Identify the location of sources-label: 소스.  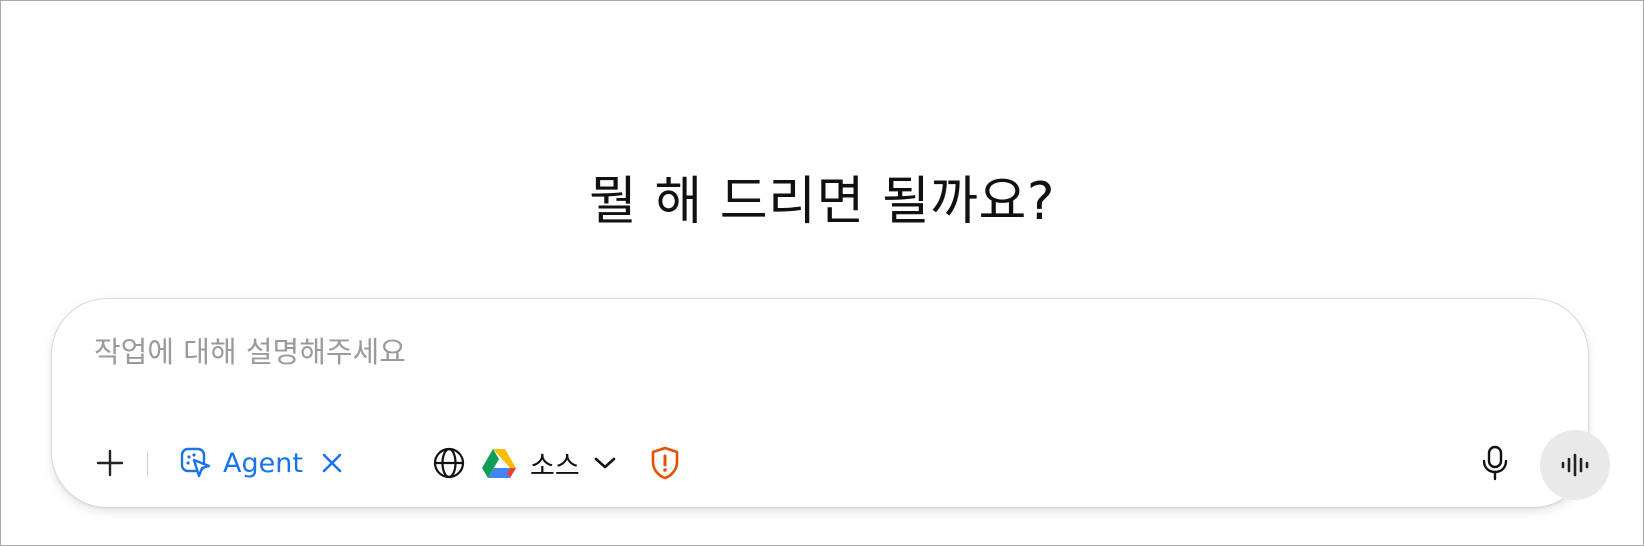
(555, 466).